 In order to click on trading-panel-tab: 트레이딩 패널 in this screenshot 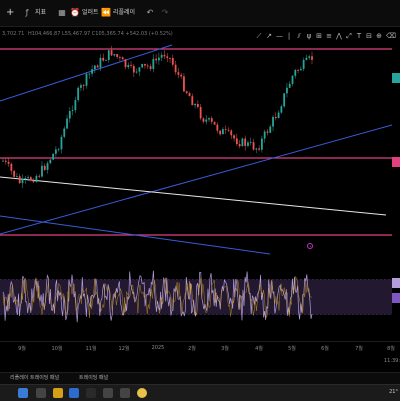, I will do `click(93, 377)`.